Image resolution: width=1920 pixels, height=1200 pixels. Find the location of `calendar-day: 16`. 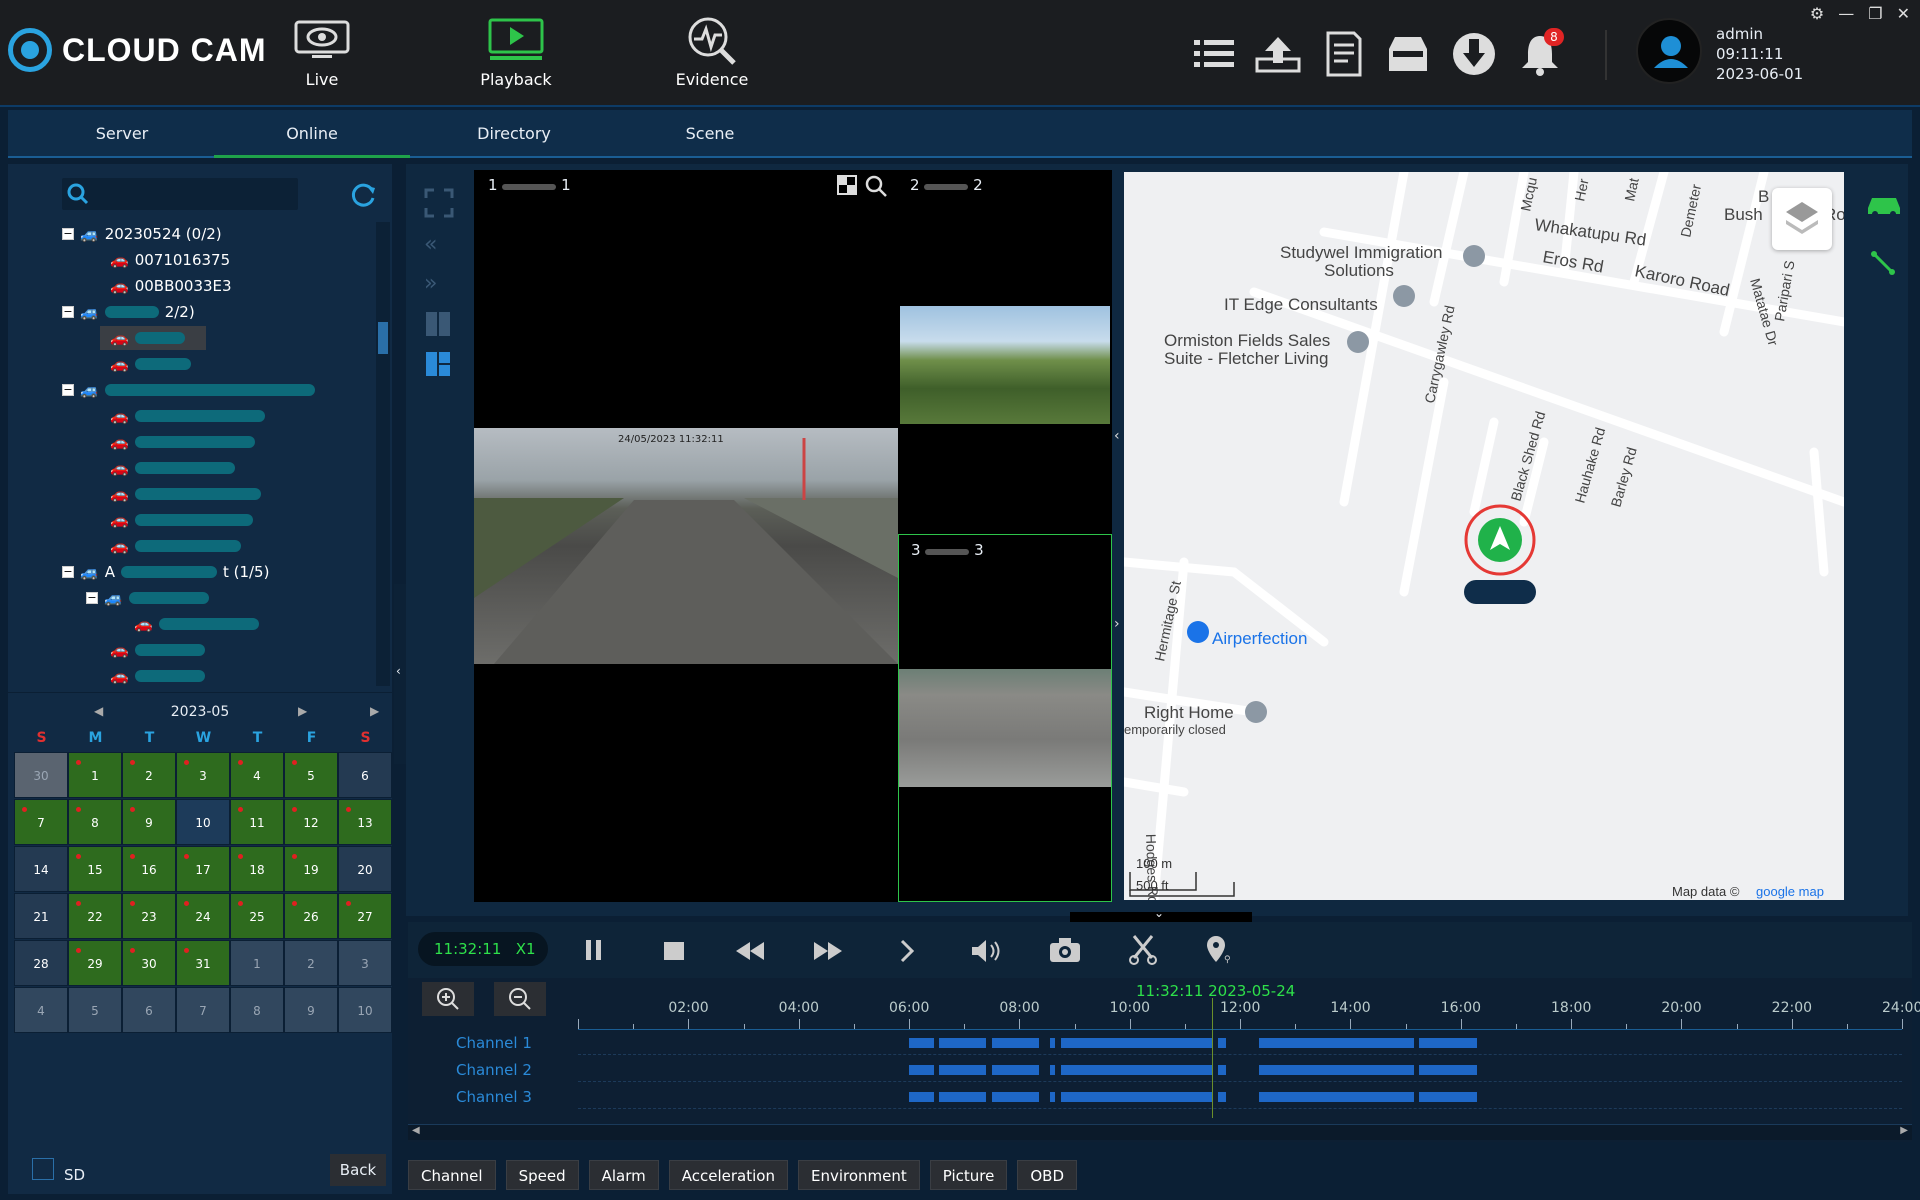

calendar-day: 16 is located at coordinates (149, 869).